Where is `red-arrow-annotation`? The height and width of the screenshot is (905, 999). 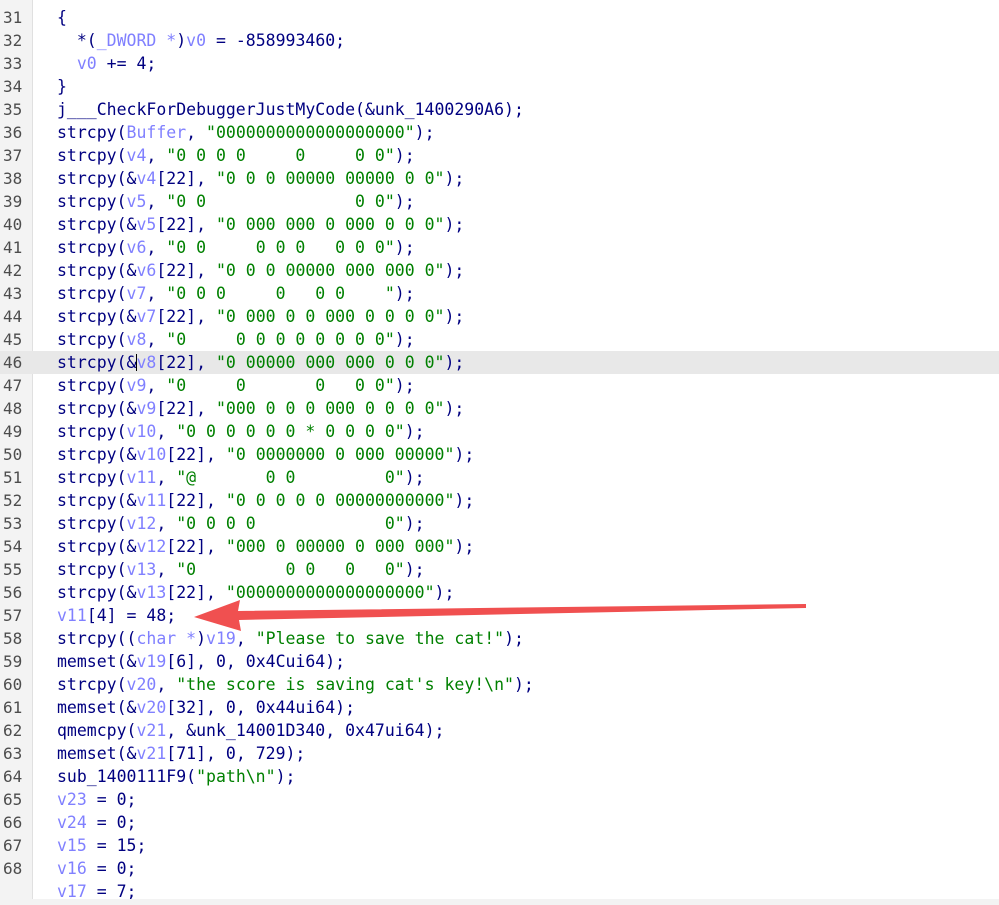 red-arrow-annotation is located at coordinates (500, 615).